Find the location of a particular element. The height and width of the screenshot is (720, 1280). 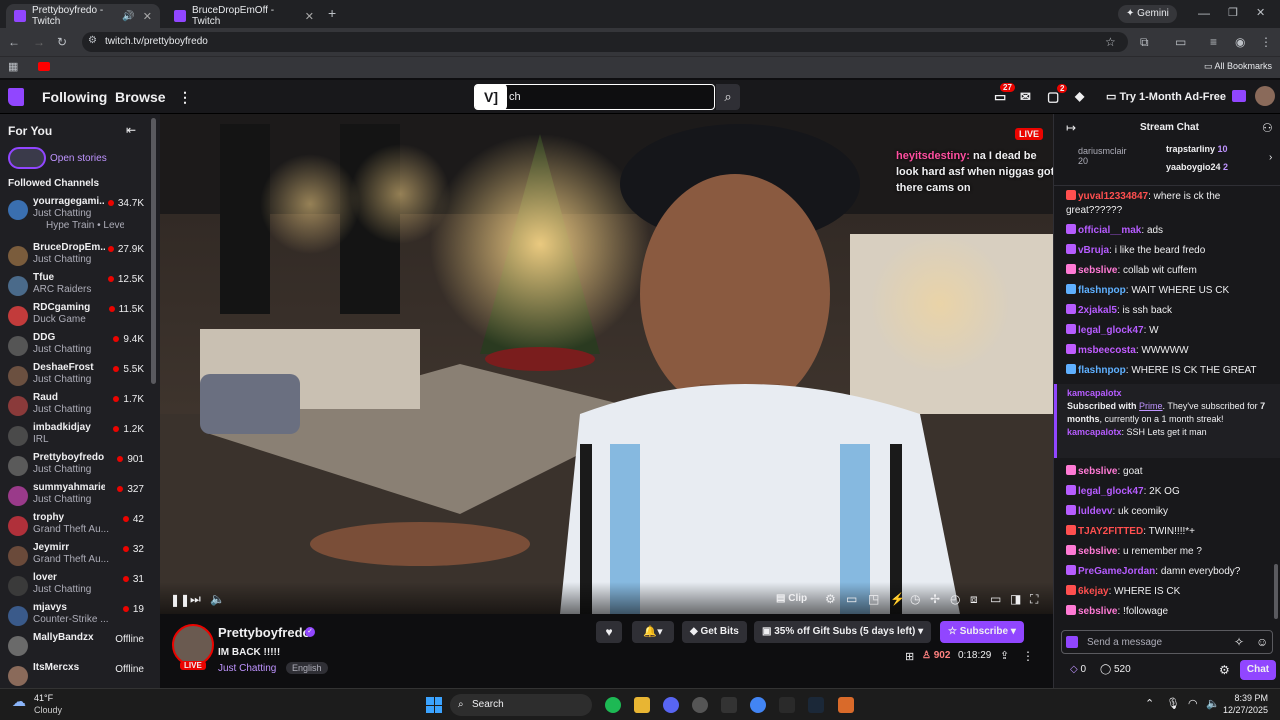

chevron-right-icon: › is located at coordinates (1270, 157).